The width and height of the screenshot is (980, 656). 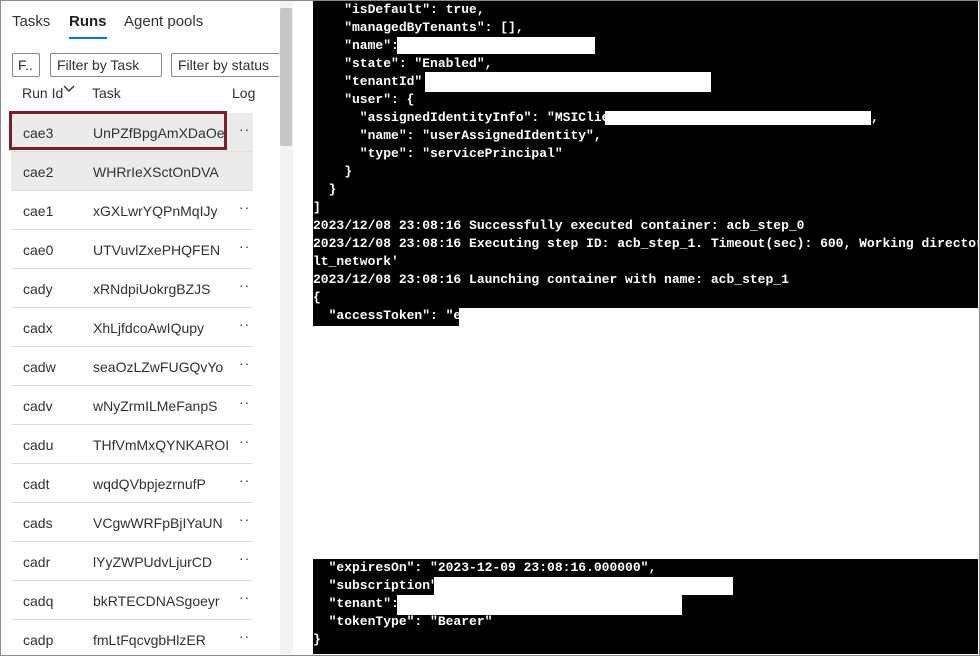 What do you see at coordinates (39, 367) in the screenshot?
I see `run-id: cadw` at bounding box center [39, 367].